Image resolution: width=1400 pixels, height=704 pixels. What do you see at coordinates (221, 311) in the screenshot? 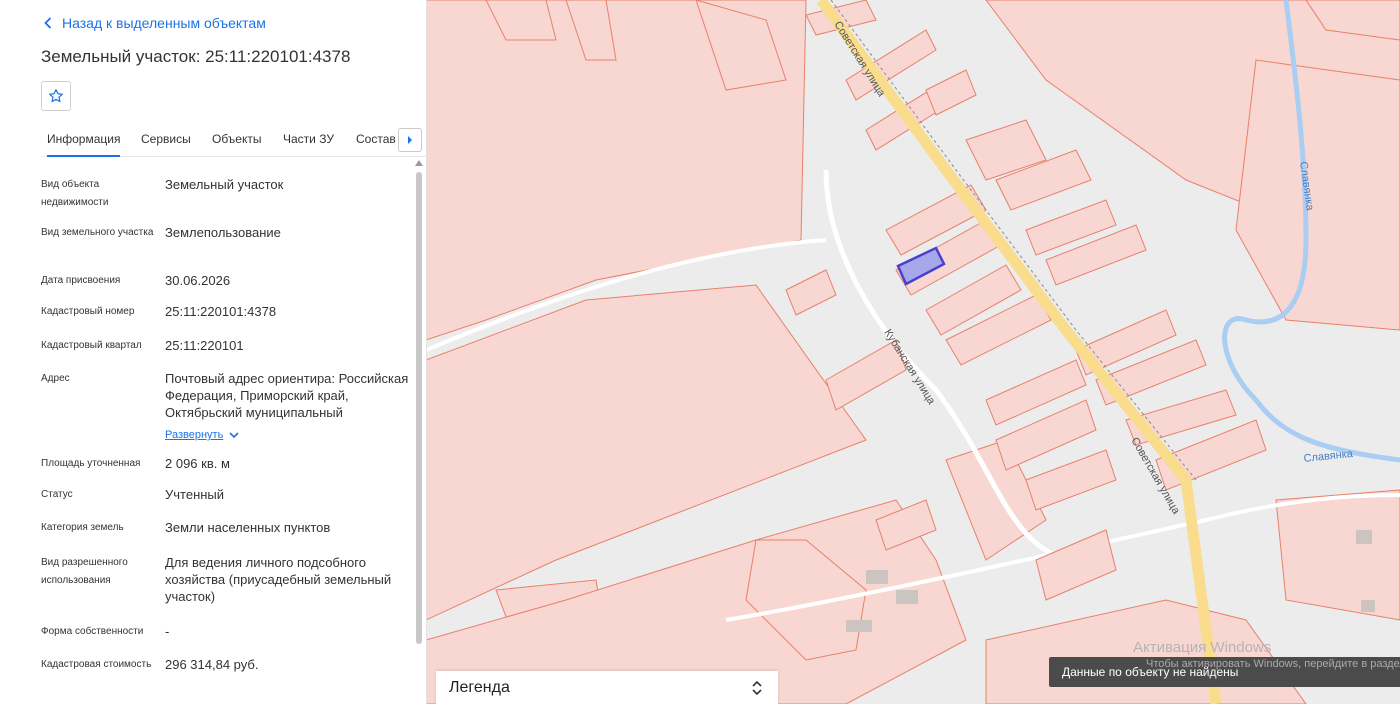
I see `info-value: 25:11:220101:4378` at bounding box center [221, 311].